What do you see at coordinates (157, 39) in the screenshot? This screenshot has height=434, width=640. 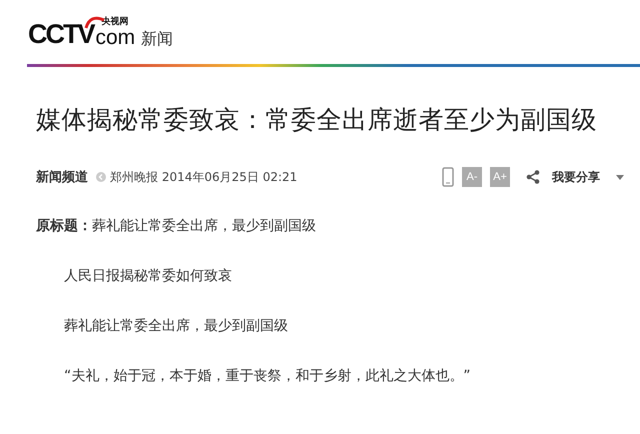 I see `section-name: 新闻` at bounding box center [157, 39].